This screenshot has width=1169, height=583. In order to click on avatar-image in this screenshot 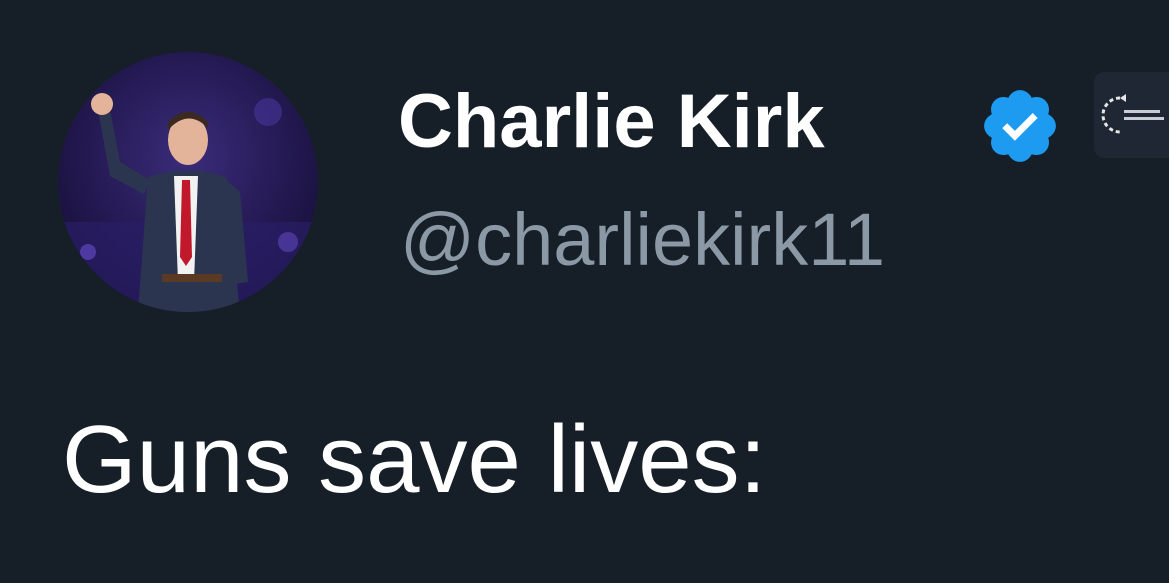, I will do `click(188, 182)`.